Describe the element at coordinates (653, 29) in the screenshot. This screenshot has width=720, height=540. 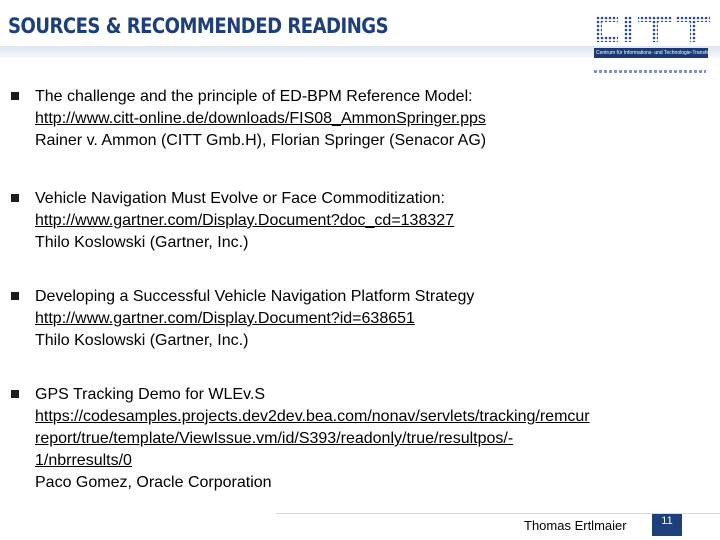
I see `citt-logo-letters` at that location.